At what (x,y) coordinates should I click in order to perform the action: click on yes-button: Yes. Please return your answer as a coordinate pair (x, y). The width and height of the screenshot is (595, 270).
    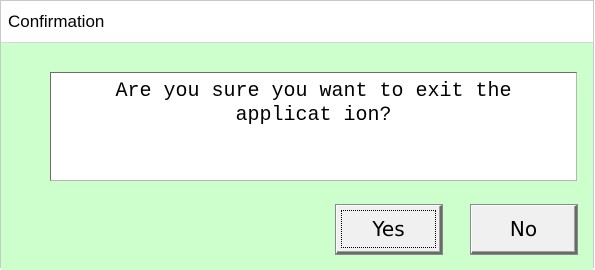
    Looking at the image, I should click on (389, 229).